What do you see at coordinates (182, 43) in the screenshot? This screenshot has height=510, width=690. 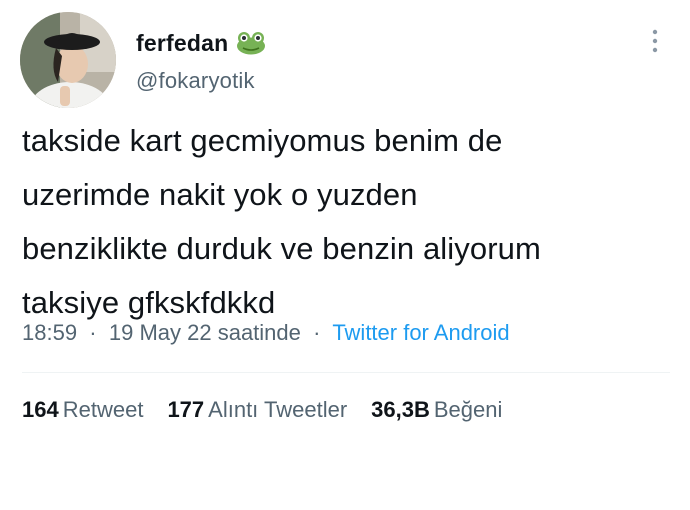 I see `display-name: ferfedan` at bounding box center [182, 43].